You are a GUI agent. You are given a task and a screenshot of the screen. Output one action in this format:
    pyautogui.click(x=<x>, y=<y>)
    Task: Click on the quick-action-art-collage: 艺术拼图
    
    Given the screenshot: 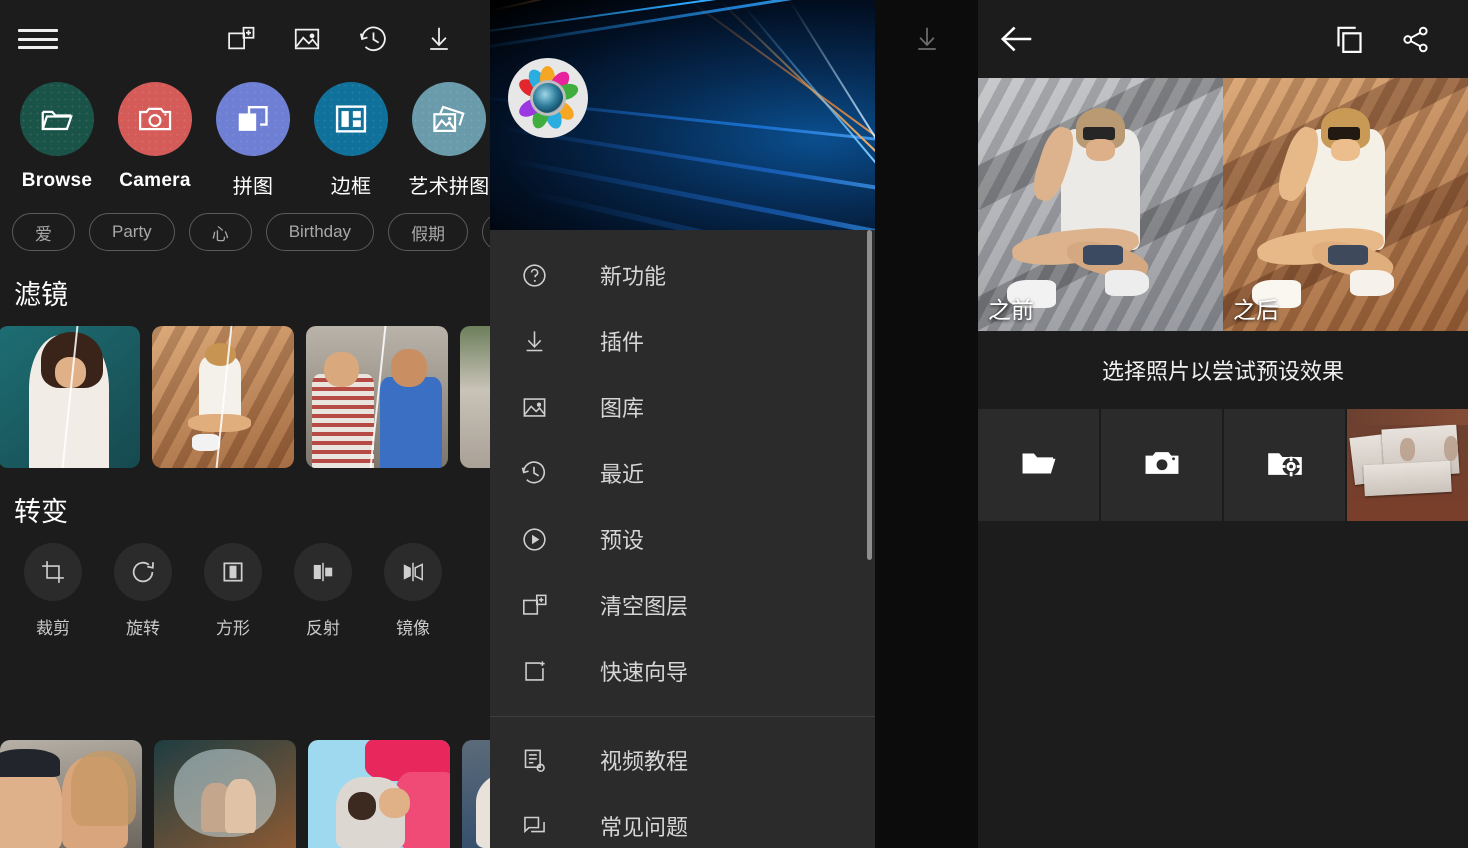 What is the action you would take?
    pyautogui.click(x=445, y=140)
    